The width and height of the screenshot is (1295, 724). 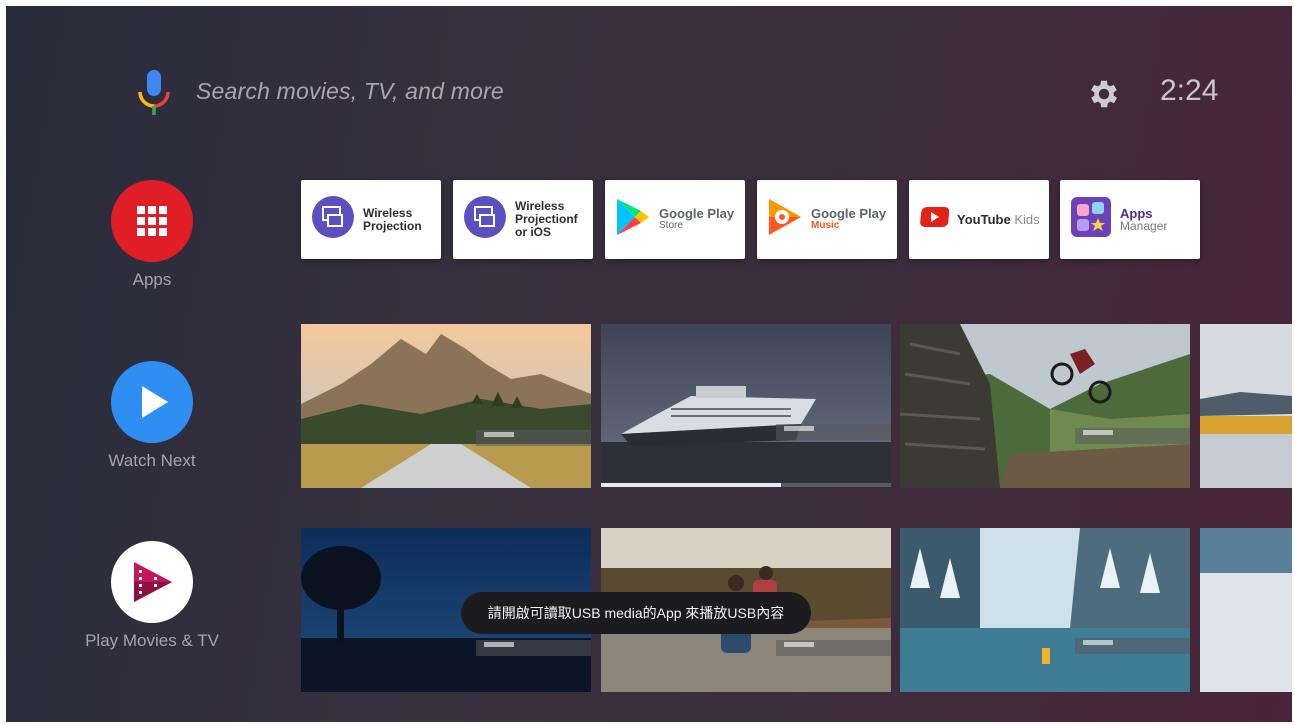 I want to click on google-play-music-icon, so click(x=785, y=219).